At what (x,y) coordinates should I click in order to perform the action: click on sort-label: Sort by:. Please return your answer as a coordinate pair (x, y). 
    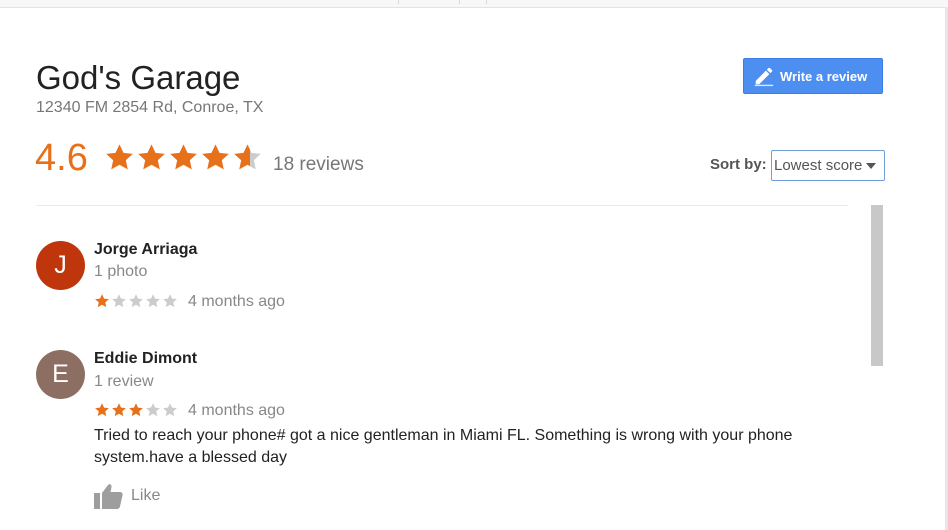
    Looking at the image, I should click on (738, 164).